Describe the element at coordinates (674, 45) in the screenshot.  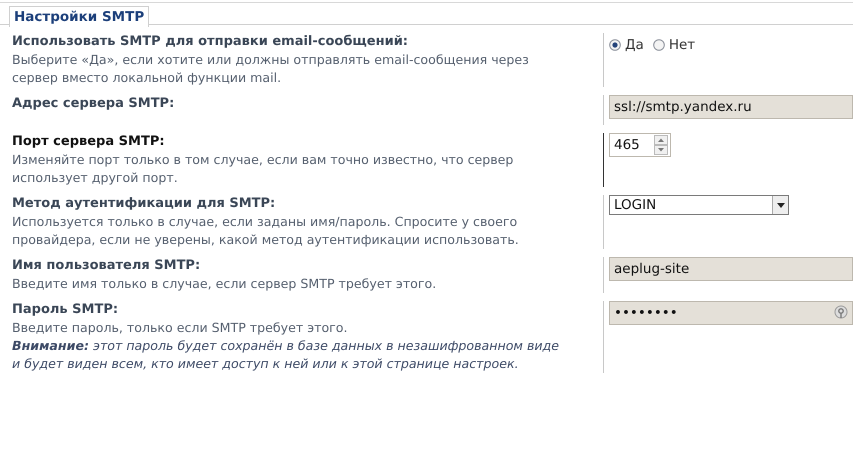
I see `radio-option: Нет` at that location.